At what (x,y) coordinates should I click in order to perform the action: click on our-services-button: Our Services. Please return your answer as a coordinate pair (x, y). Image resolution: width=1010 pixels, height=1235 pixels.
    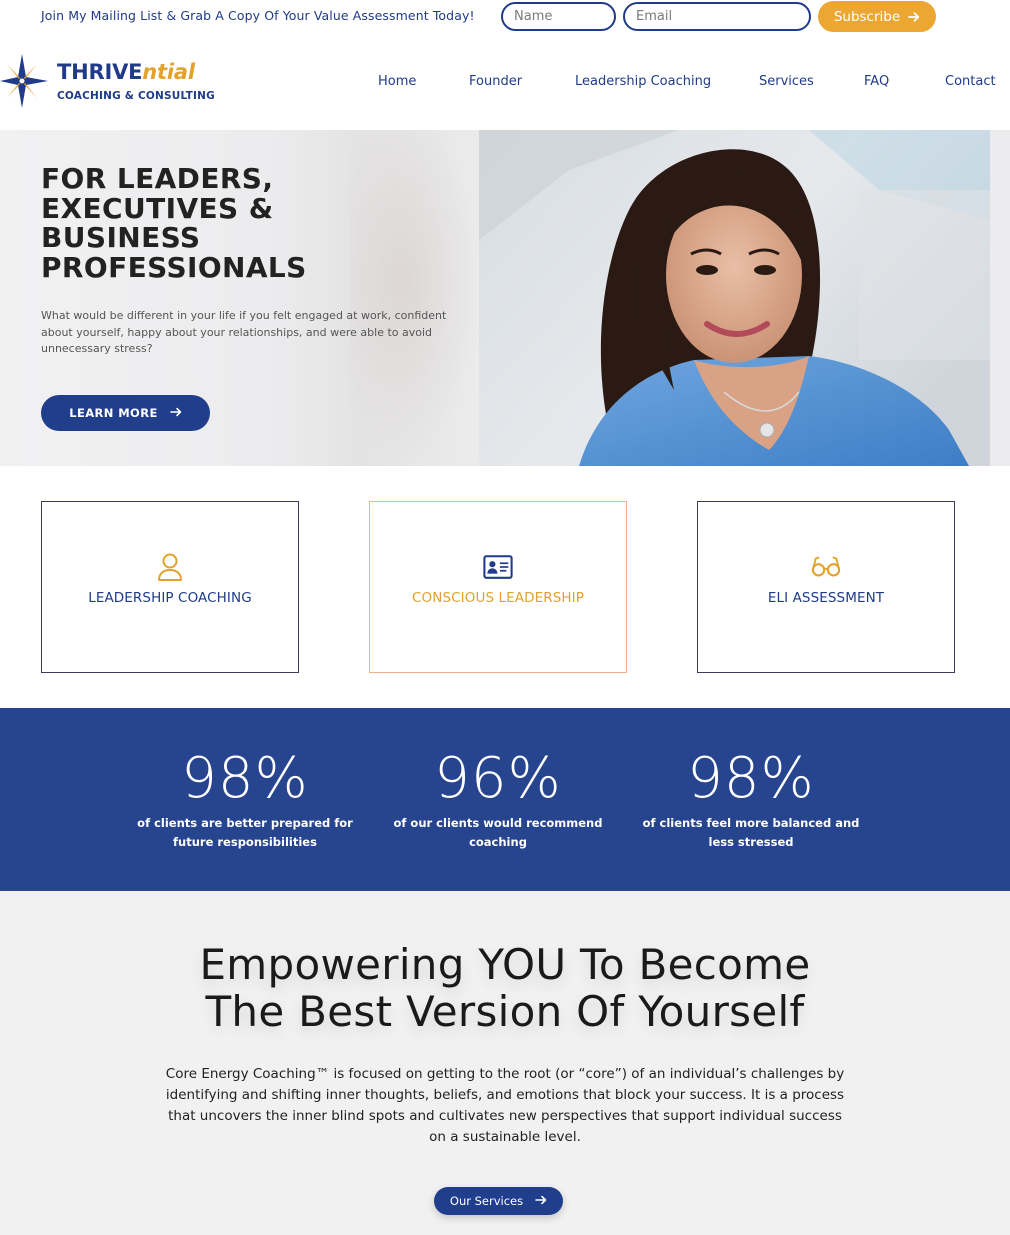
    Looking at the image, I should click on (498, 1201).